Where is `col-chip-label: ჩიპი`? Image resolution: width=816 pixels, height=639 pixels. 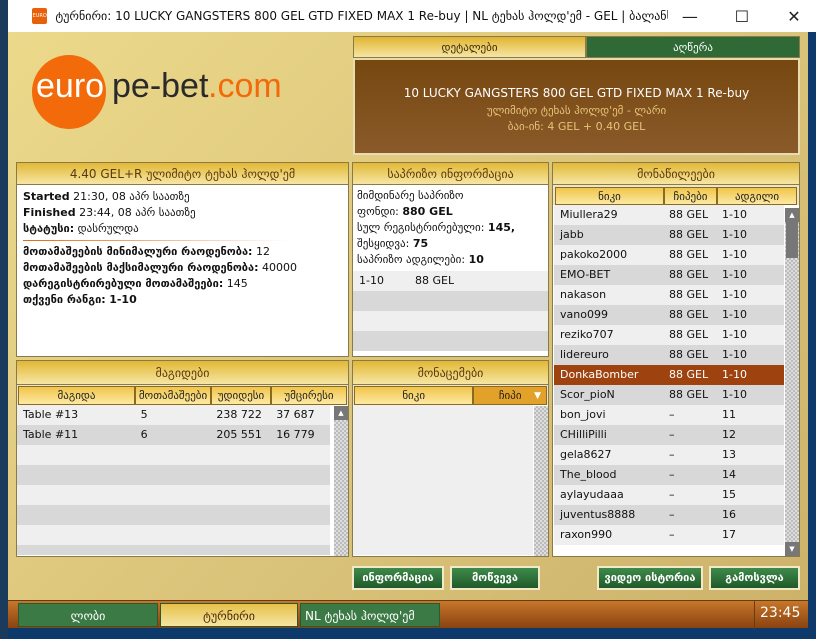
col-chip-label: ჩიპი is located at coordinates (510, 395).